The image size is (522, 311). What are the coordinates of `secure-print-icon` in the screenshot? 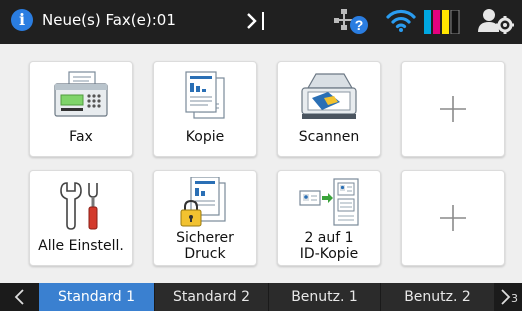 It's located at (203, 202).